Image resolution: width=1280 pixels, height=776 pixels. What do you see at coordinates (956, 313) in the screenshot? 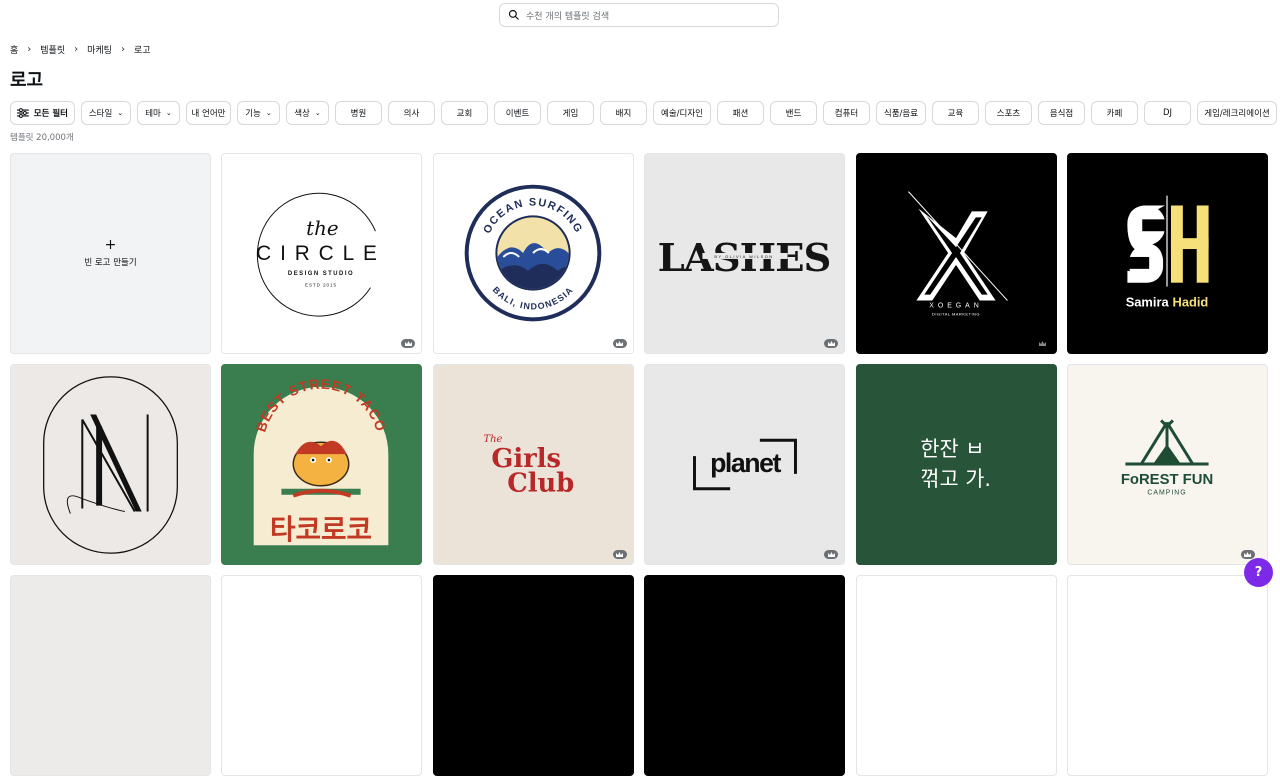
I see `xoegan-sub-text: DIGITAL MARKETING` at bounding box center [956, 313].